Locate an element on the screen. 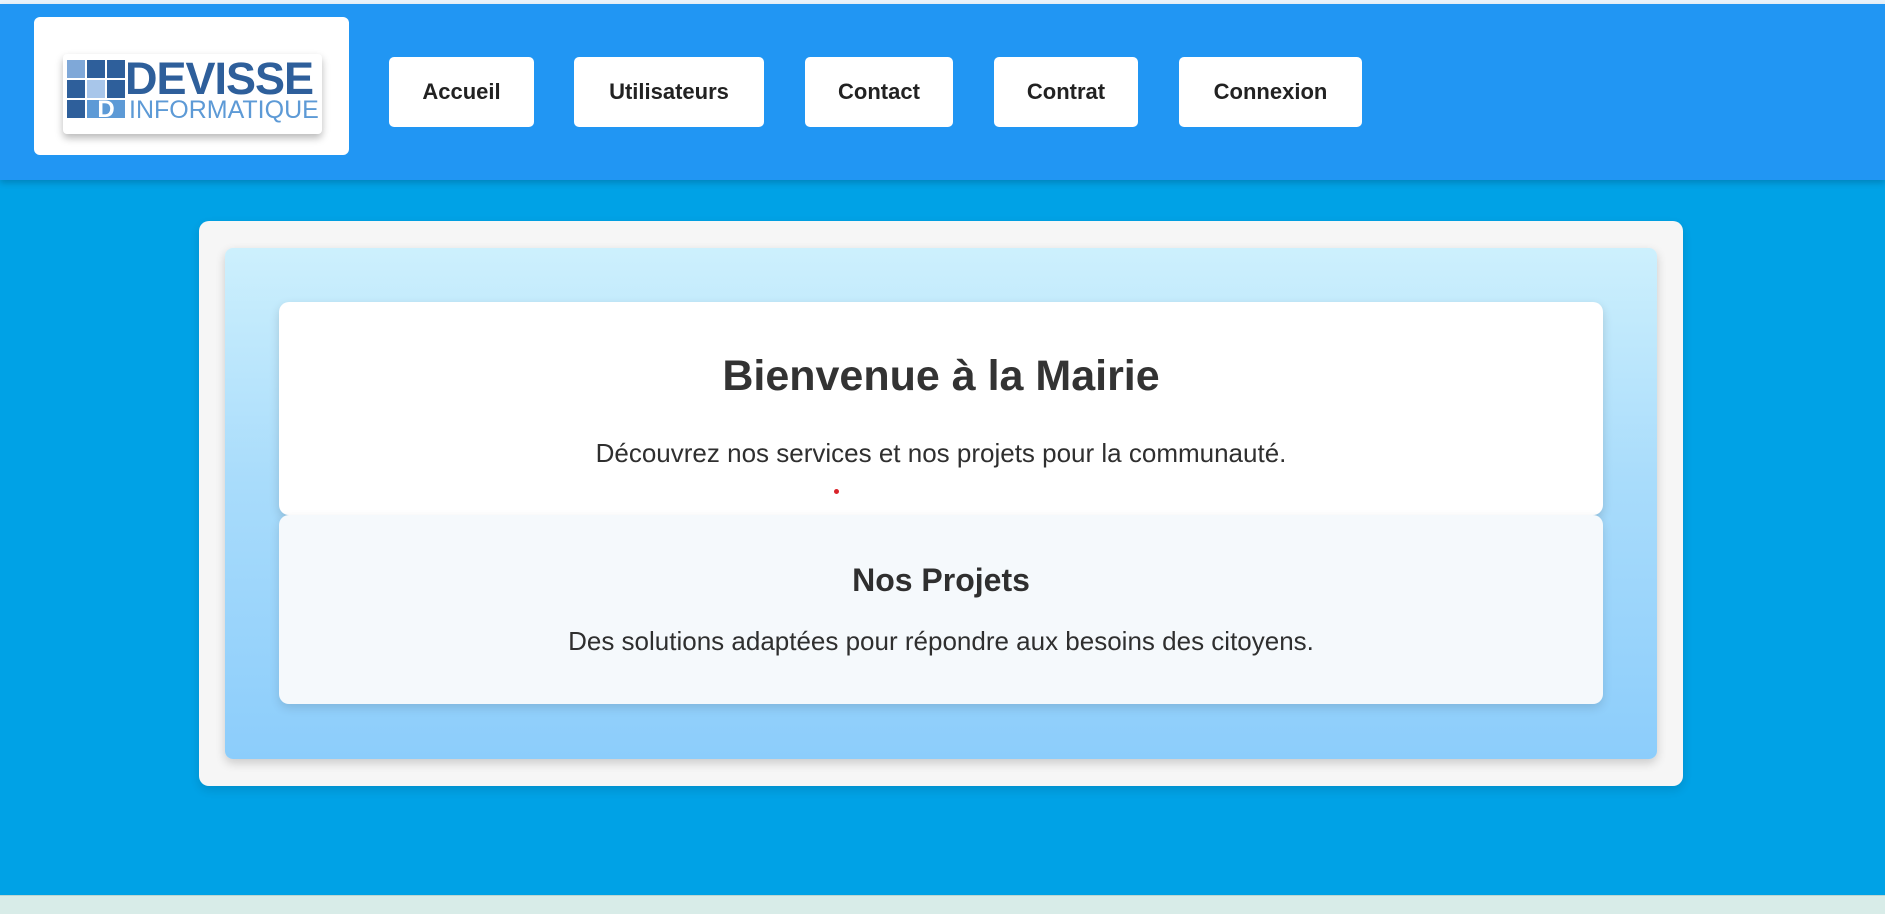 The width and height of the screenshot is (1885, 914). projects-title: Nos Projets is located at coordinates (941, 580).